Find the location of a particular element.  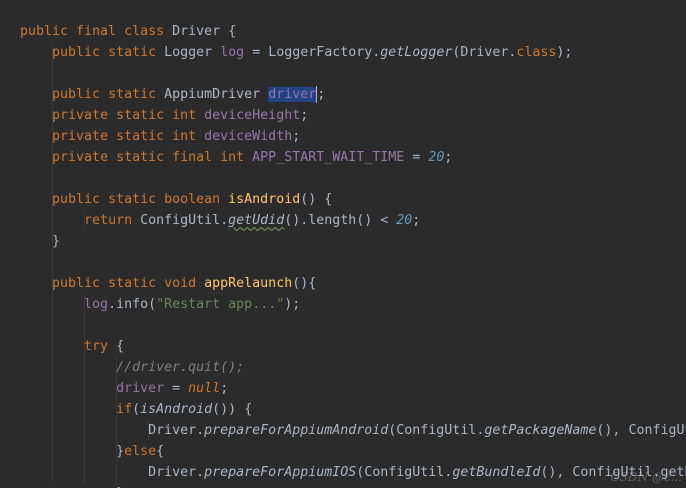

code-line: log.info("Restart app..."); is located at coordinates (160, 304).